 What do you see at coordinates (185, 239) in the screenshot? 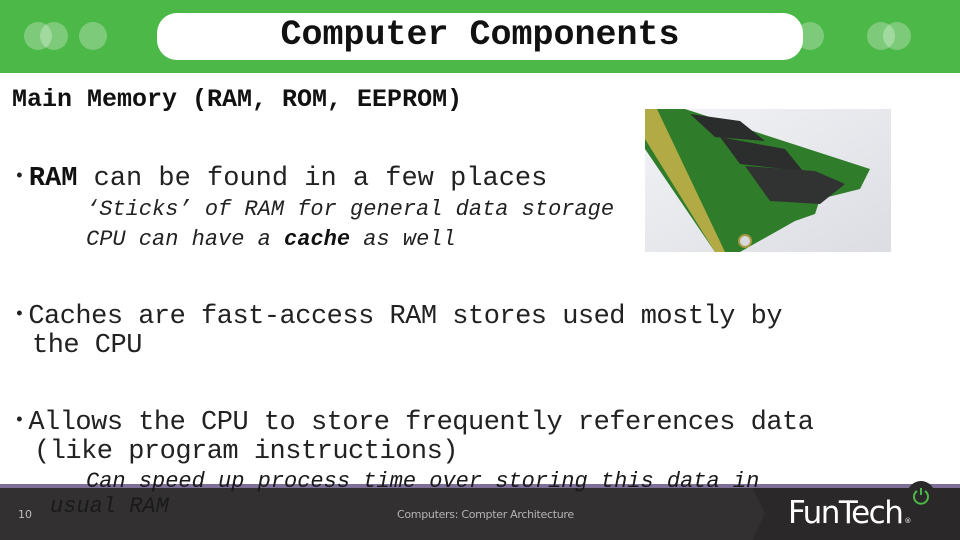
I see `sub-text: CPU can have a` at bounding box center [185, 239].